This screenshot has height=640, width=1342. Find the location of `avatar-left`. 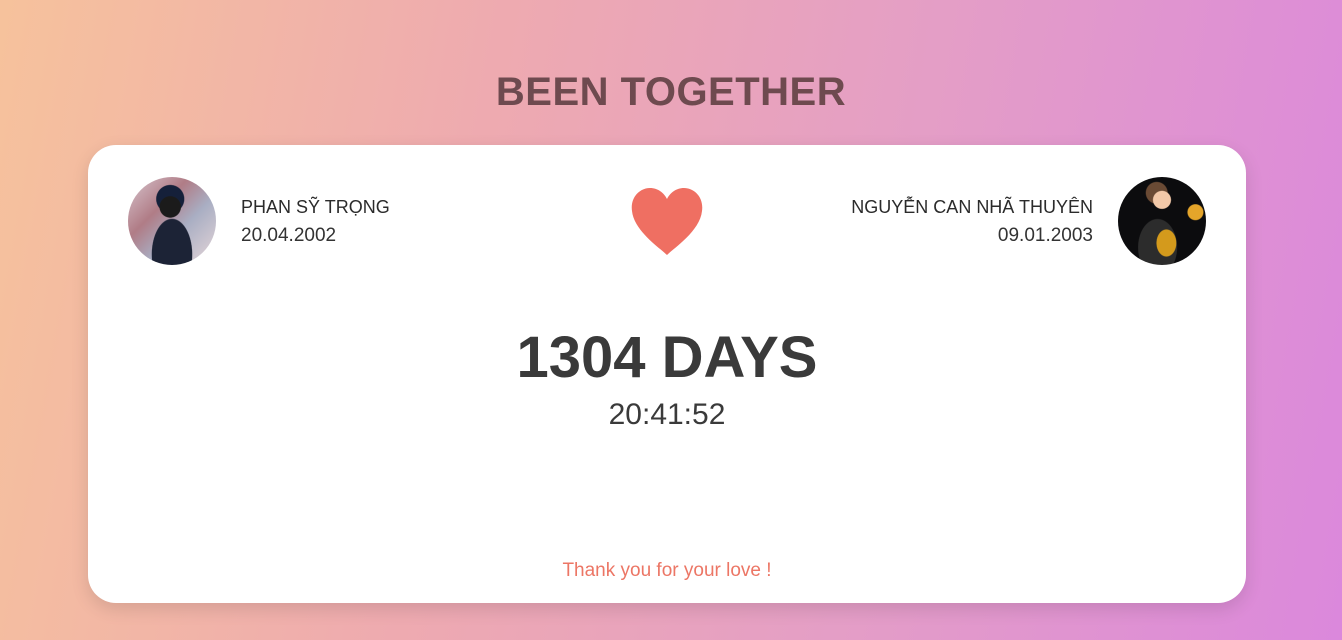

avatar-left is located at coordinates (172, 221).